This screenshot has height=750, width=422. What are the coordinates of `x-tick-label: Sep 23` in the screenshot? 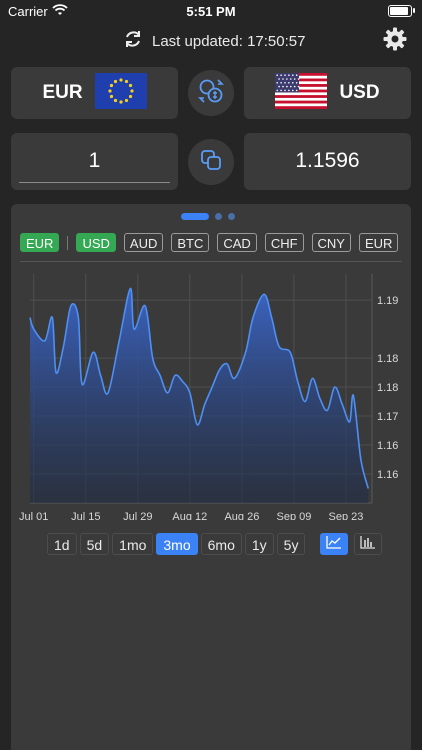 It's located at (346, 515).